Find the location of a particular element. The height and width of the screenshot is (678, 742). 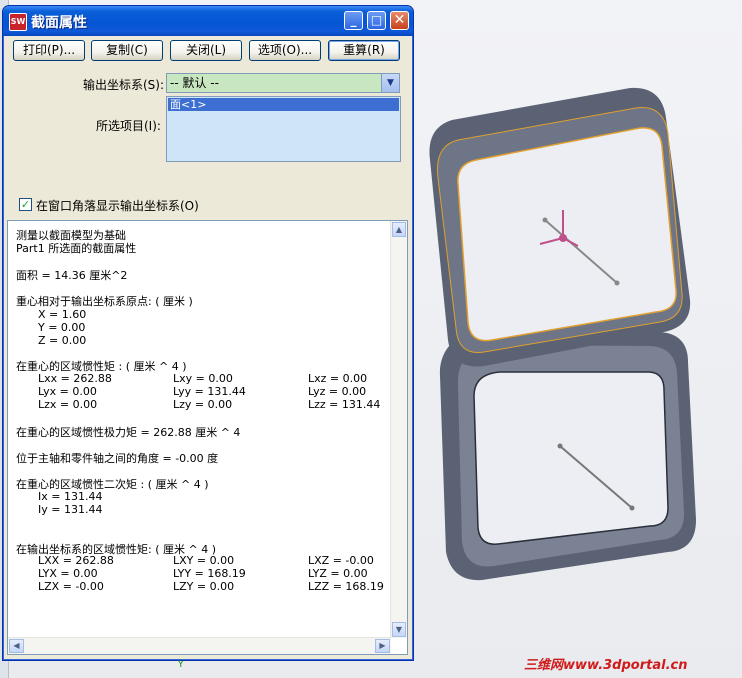

moi-cell: Lyx = 0.00 is located at coordinates (67, 391).